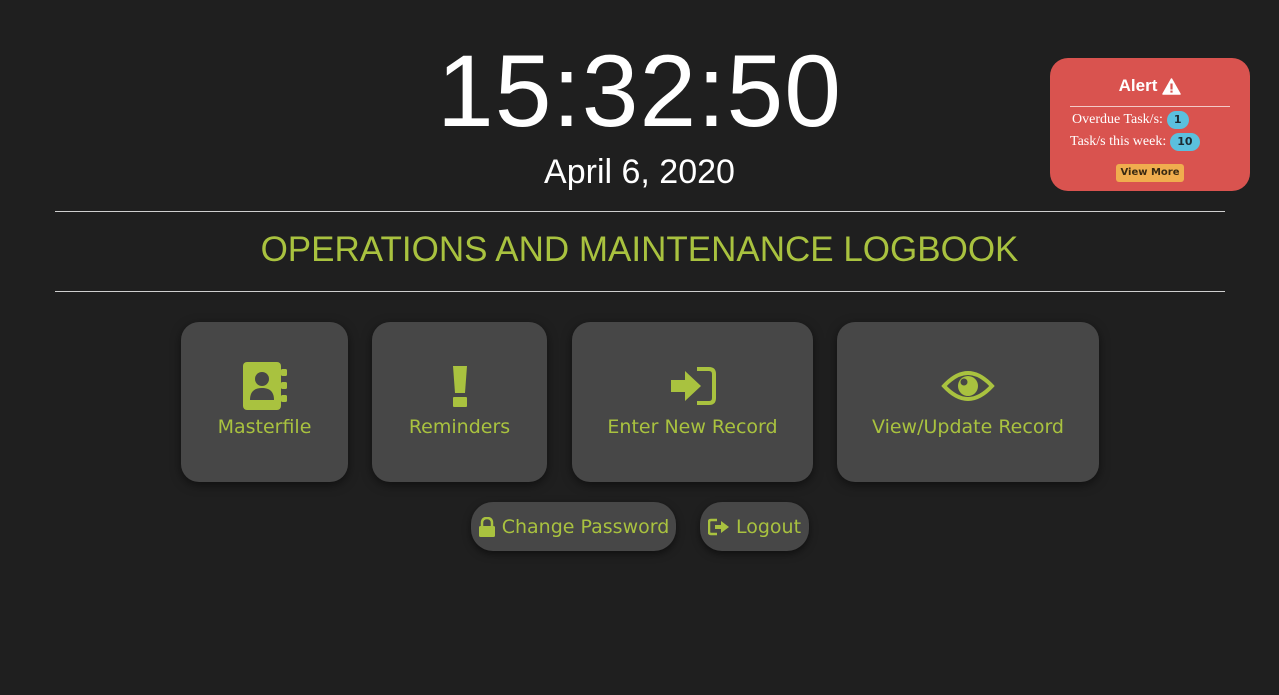  What do you see at coordinates (640, 211) in the screenshot?
I see `divider-top` at bounding box center [640, 211].